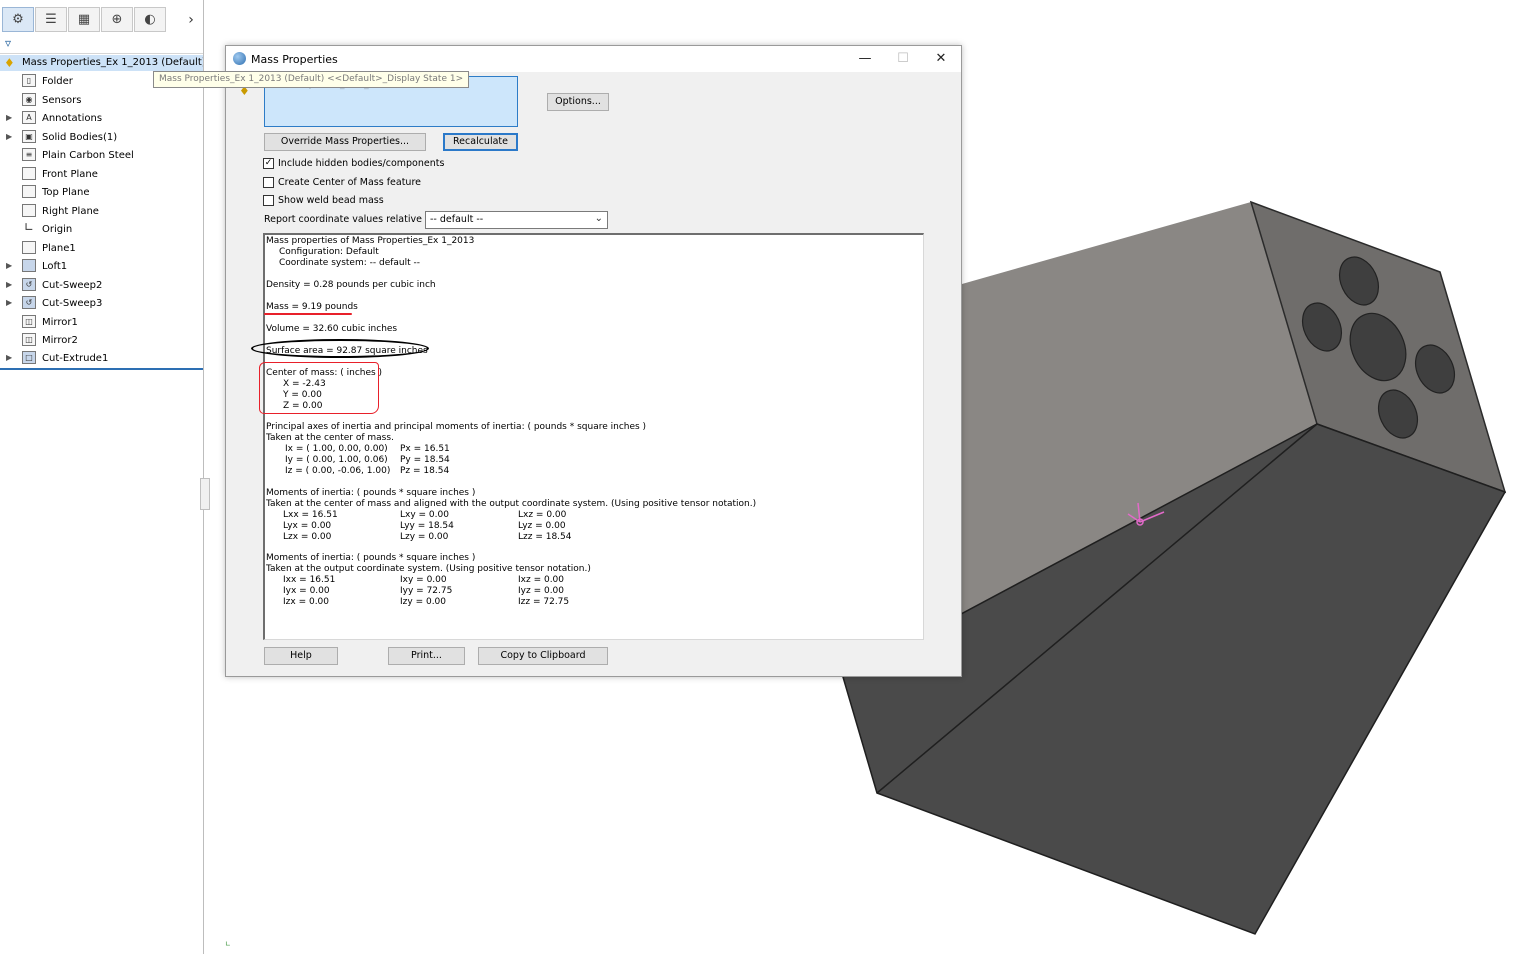 This screenshot has height=954, width=1536. Describe the element at coordinates (239, 58) in the screenshot. I see `mass-properties-icon` at that location.